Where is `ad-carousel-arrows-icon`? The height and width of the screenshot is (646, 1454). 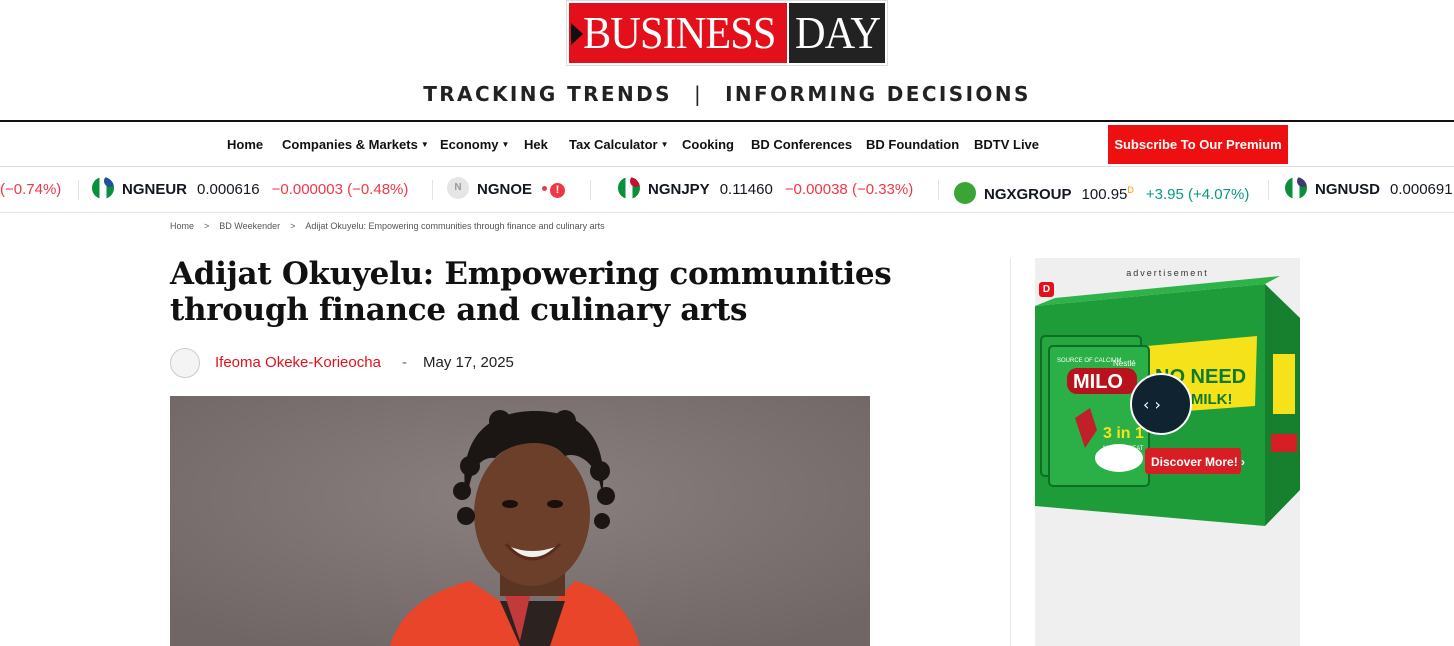 ad-carousel-arrows-icon is located at coordinates (1161, 404).